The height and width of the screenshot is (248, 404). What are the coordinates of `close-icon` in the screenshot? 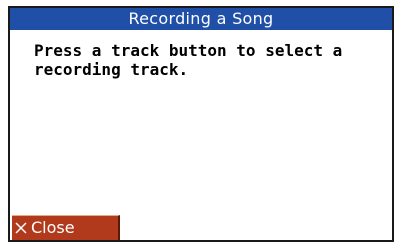 It's located at (21, 228).